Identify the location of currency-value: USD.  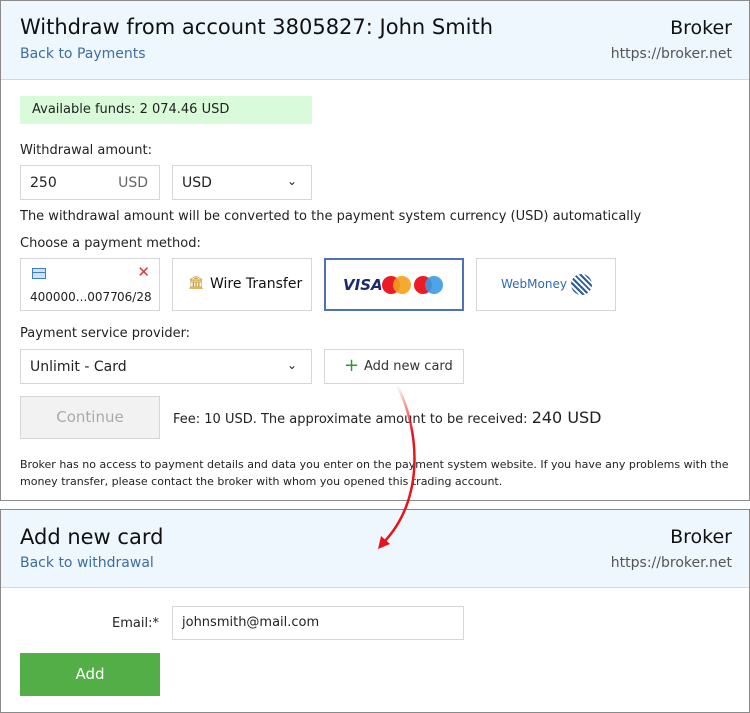
(197, 183).